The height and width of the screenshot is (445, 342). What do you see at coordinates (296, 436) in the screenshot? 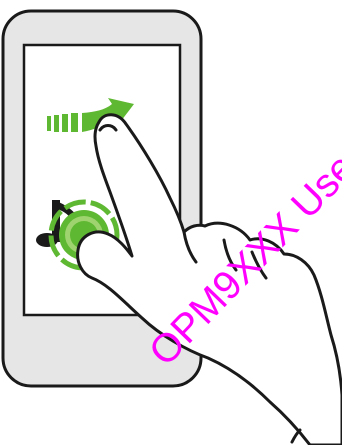
I see `wrist-line` at bounding box center [296, 436].